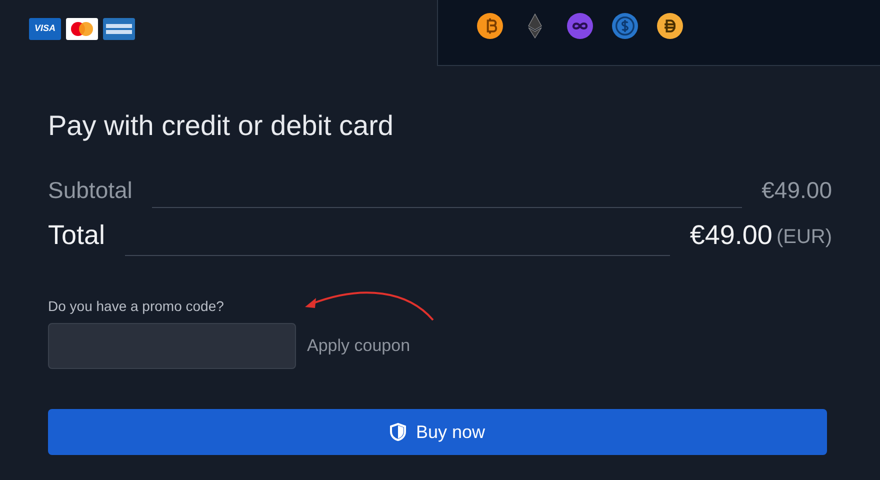 This screenshot has width=880, height=480. I want to click on promo-code-field, so click(172, 346).